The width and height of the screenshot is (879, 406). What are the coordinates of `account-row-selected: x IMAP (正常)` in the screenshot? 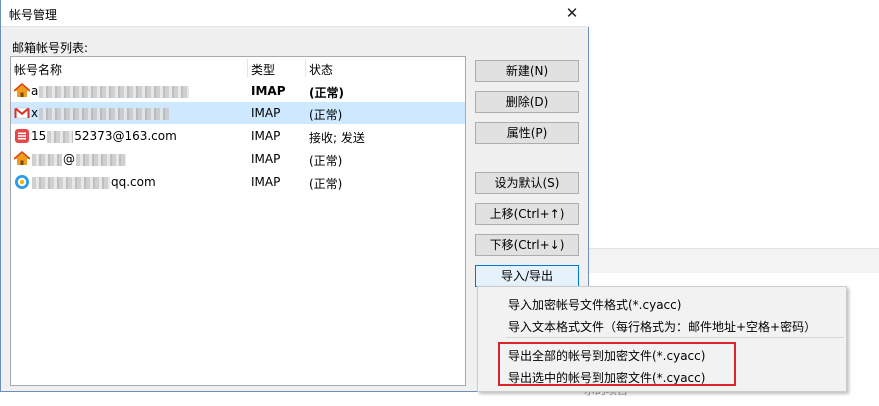 It's located at (238, 113).